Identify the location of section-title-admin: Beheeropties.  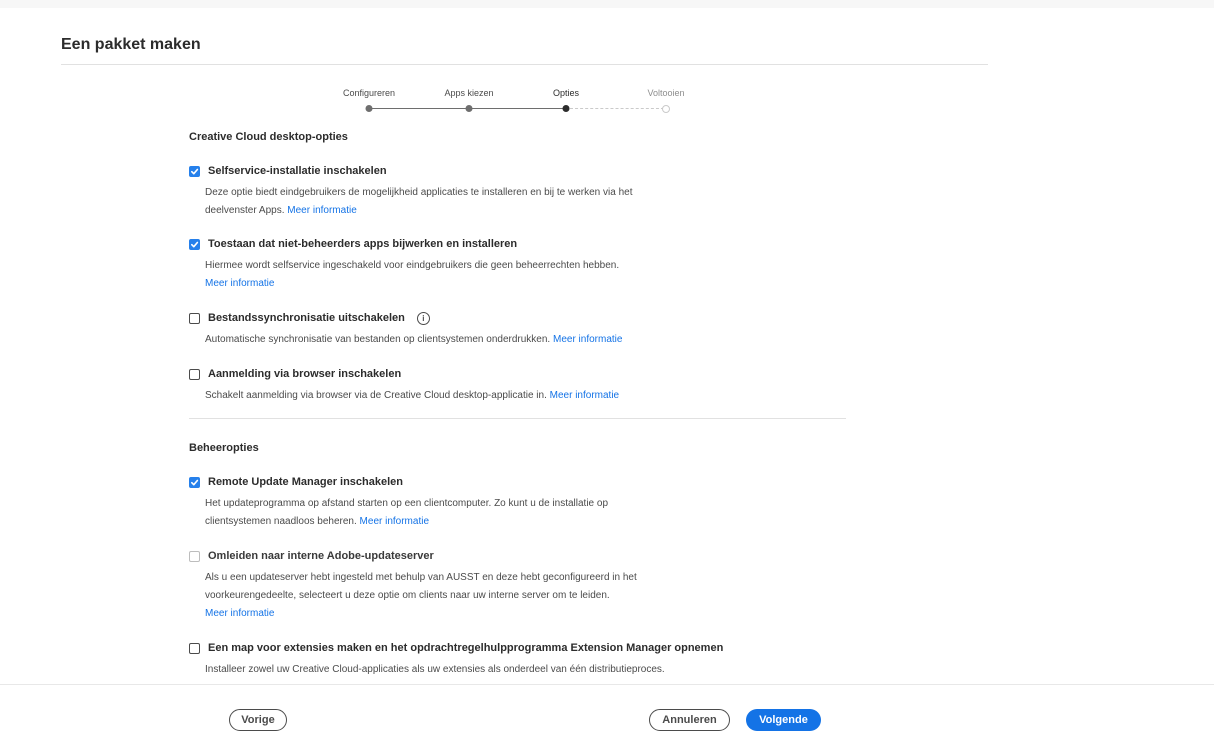
(224, 448).